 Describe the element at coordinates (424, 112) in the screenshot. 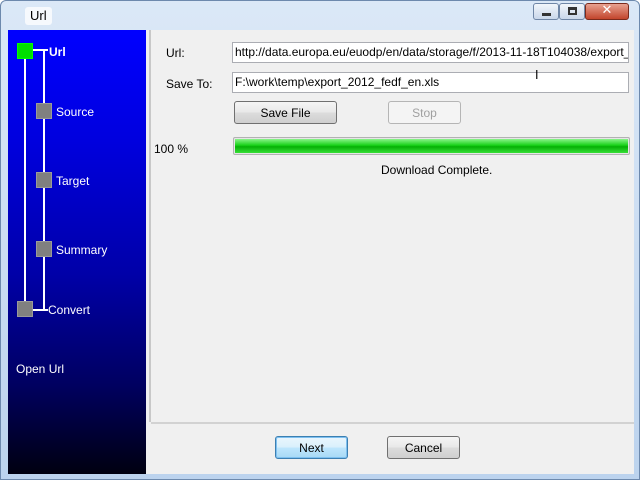

I see `stop-button: Stop` at that location.